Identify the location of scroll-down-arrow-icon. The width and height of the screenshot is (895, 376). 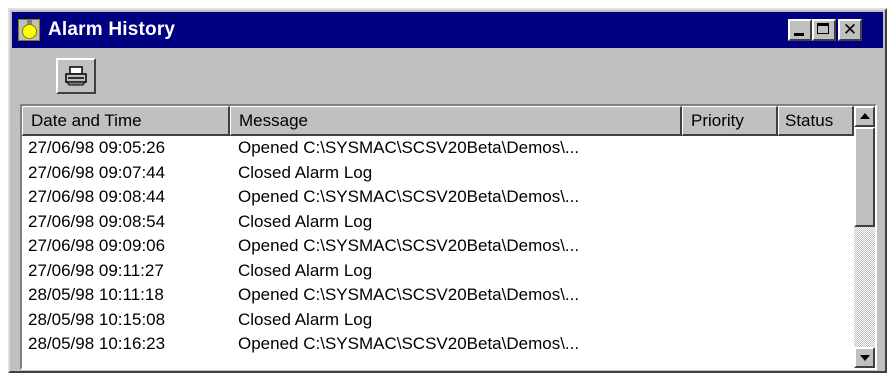
(865, 358).